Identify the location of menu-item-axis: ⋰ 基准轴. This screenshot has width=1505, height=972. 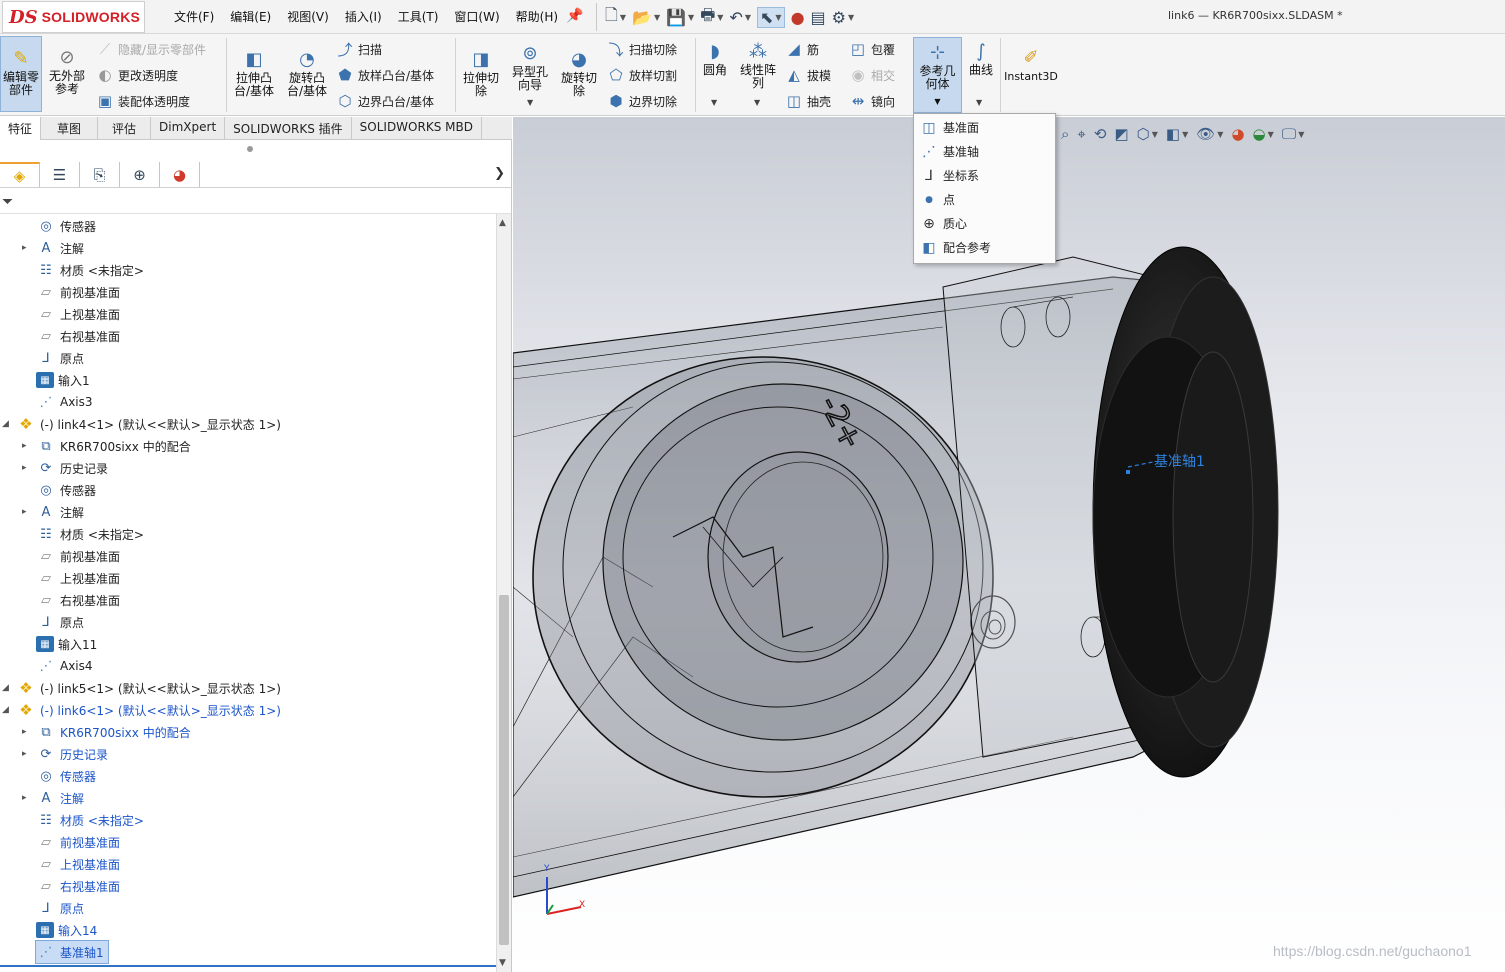
(984, 151).